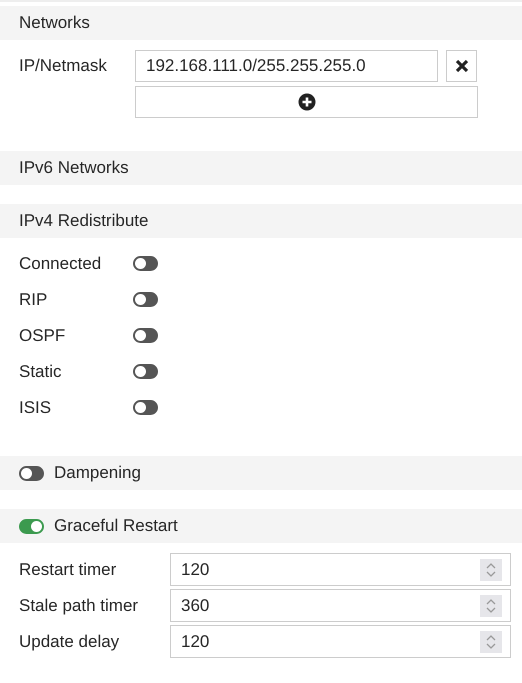 This screenshot has height=683, width=522. What do you see at coordinates (60, 264) in the screenshot?
I see `toggle-label: Connected` at bounding box center [60, 264].